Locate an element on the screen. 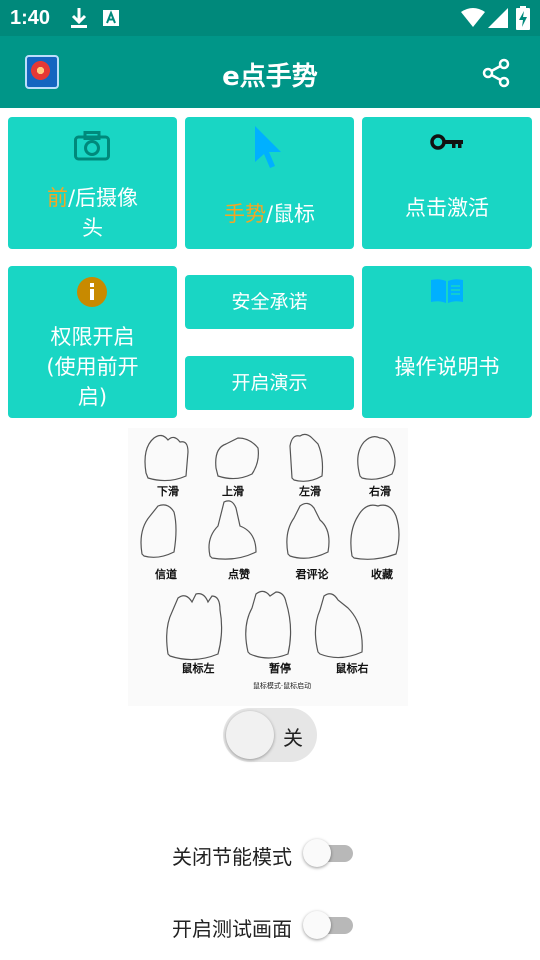 The height and width of the screenshot is (960, 540). gesture-label-rest: /鼠标 is located at coordinates (290, 214).